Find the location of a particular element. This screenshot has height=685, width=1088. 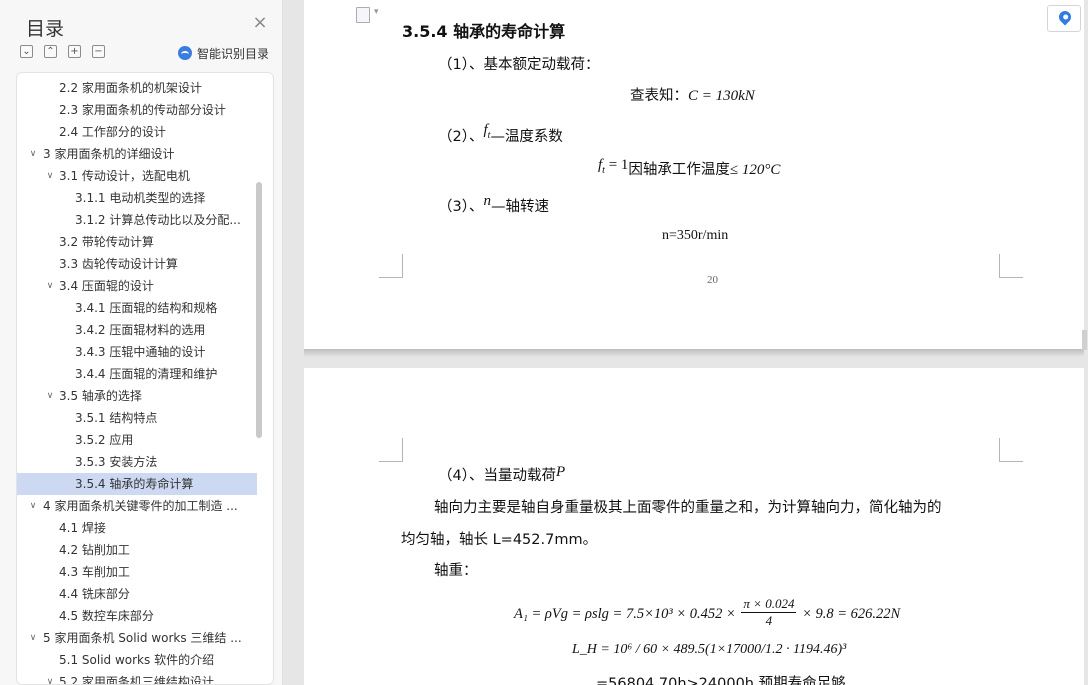

smart-toc-button: 智能识别目录 is located at coordinates (223, 53).